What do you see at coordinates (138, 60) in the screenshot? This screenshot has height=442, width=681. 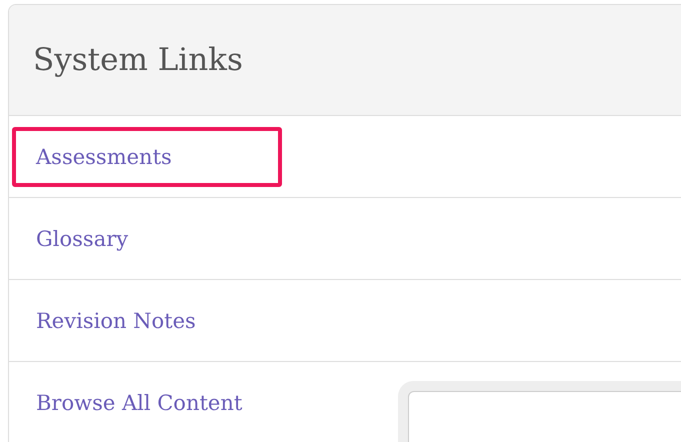 I see `panel-title: System Links` at bounding box center [138, 60].